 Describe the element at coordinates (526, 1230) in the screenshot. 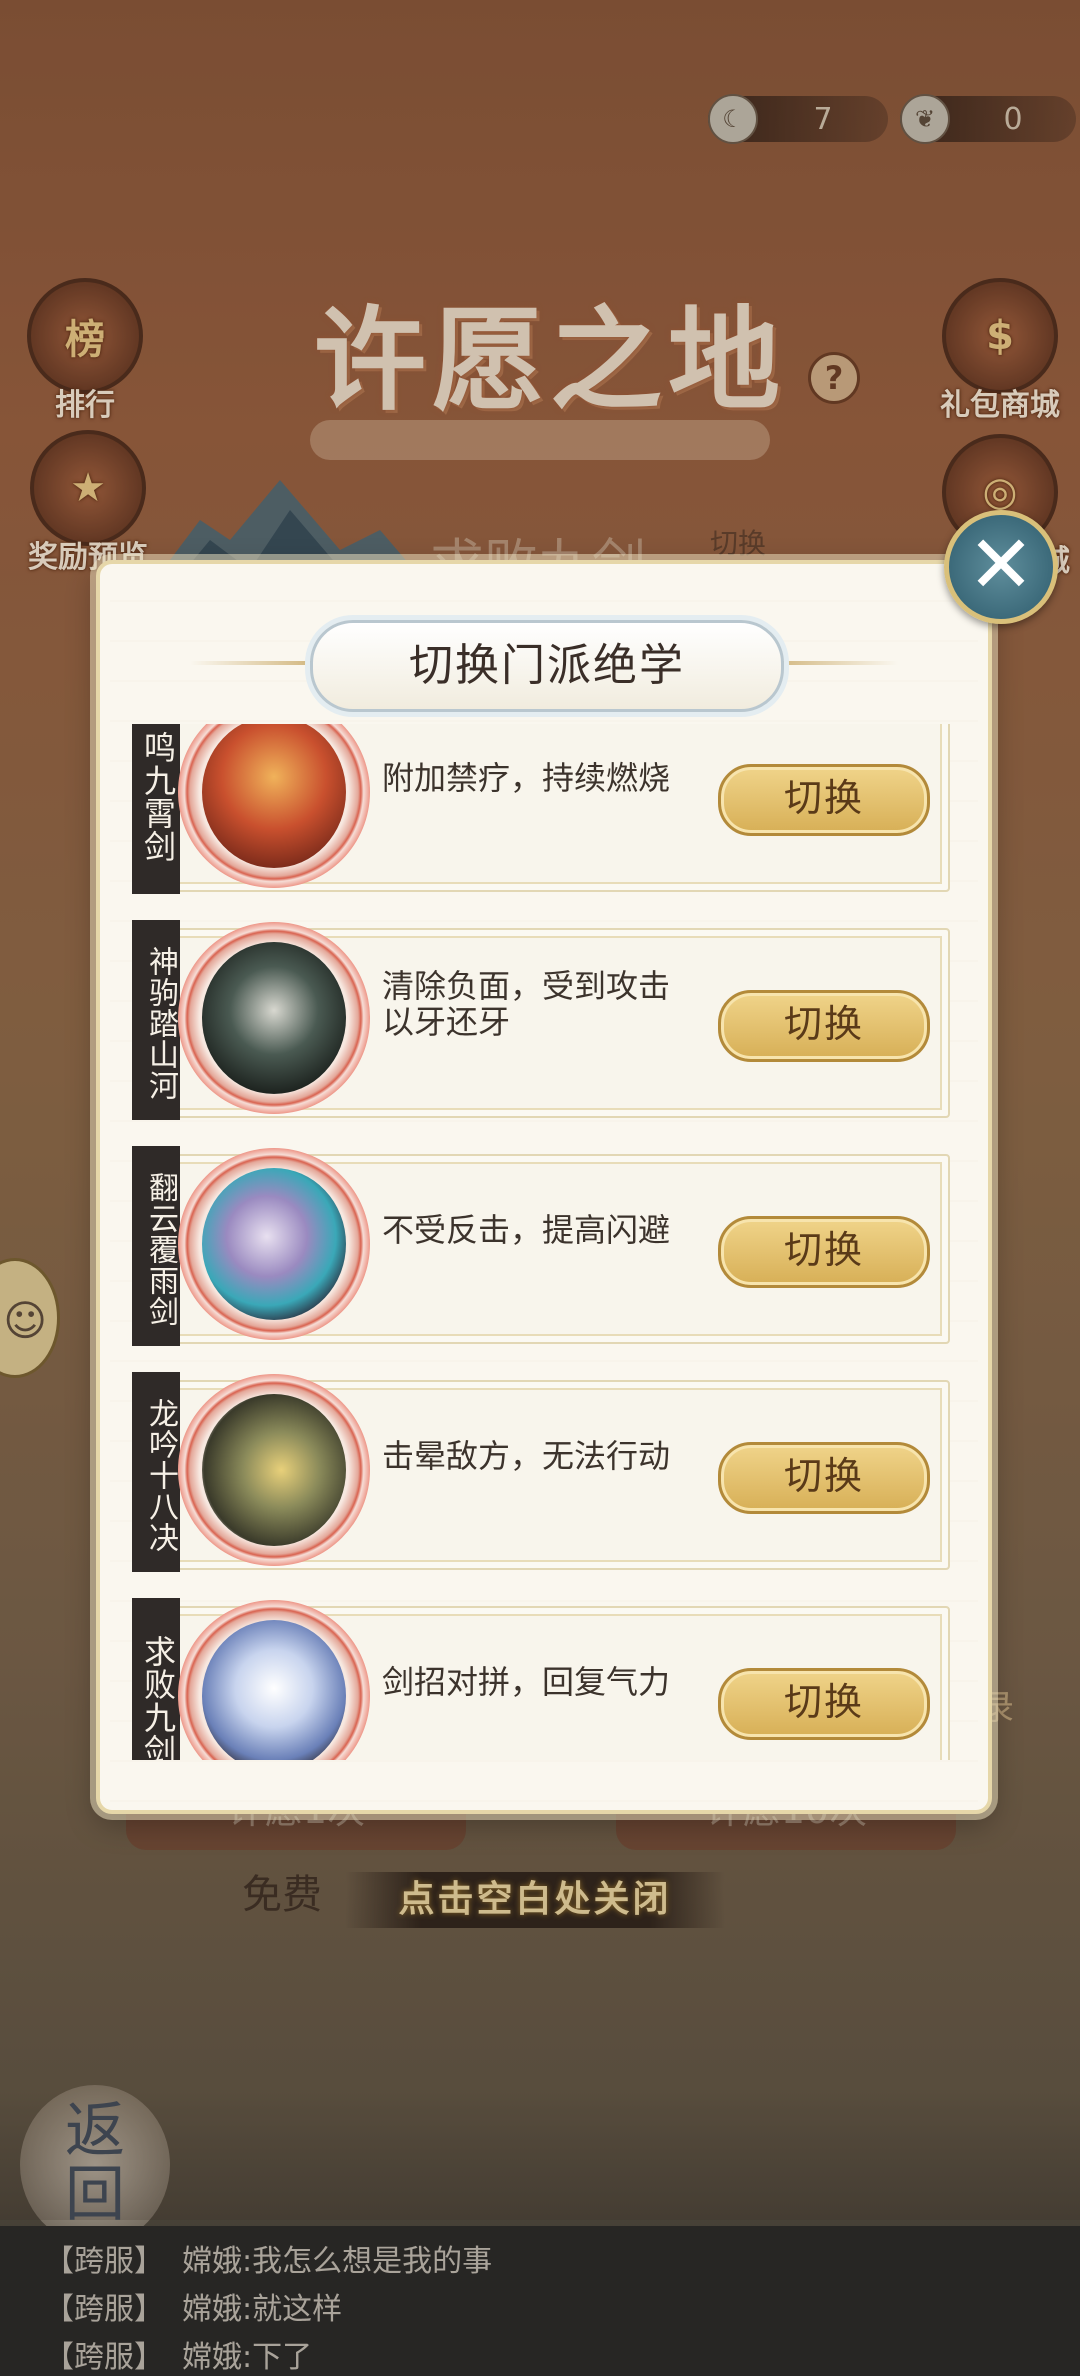

I see `skill-description: 不受反击，提高闪避` at that location.